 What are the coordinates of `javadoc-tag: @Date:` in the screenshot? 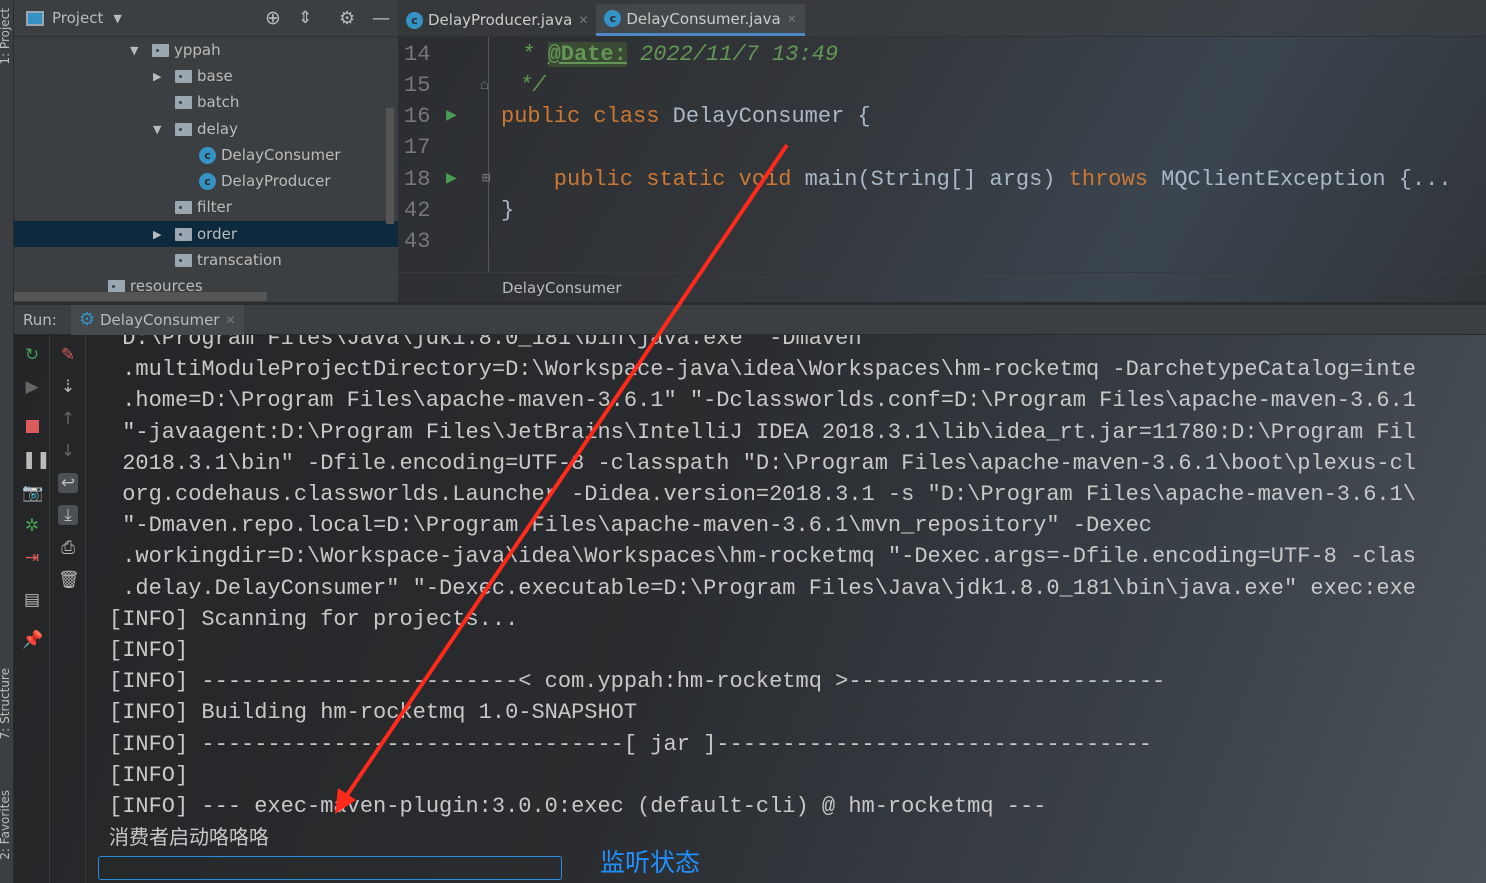 It's located at (587, 54).